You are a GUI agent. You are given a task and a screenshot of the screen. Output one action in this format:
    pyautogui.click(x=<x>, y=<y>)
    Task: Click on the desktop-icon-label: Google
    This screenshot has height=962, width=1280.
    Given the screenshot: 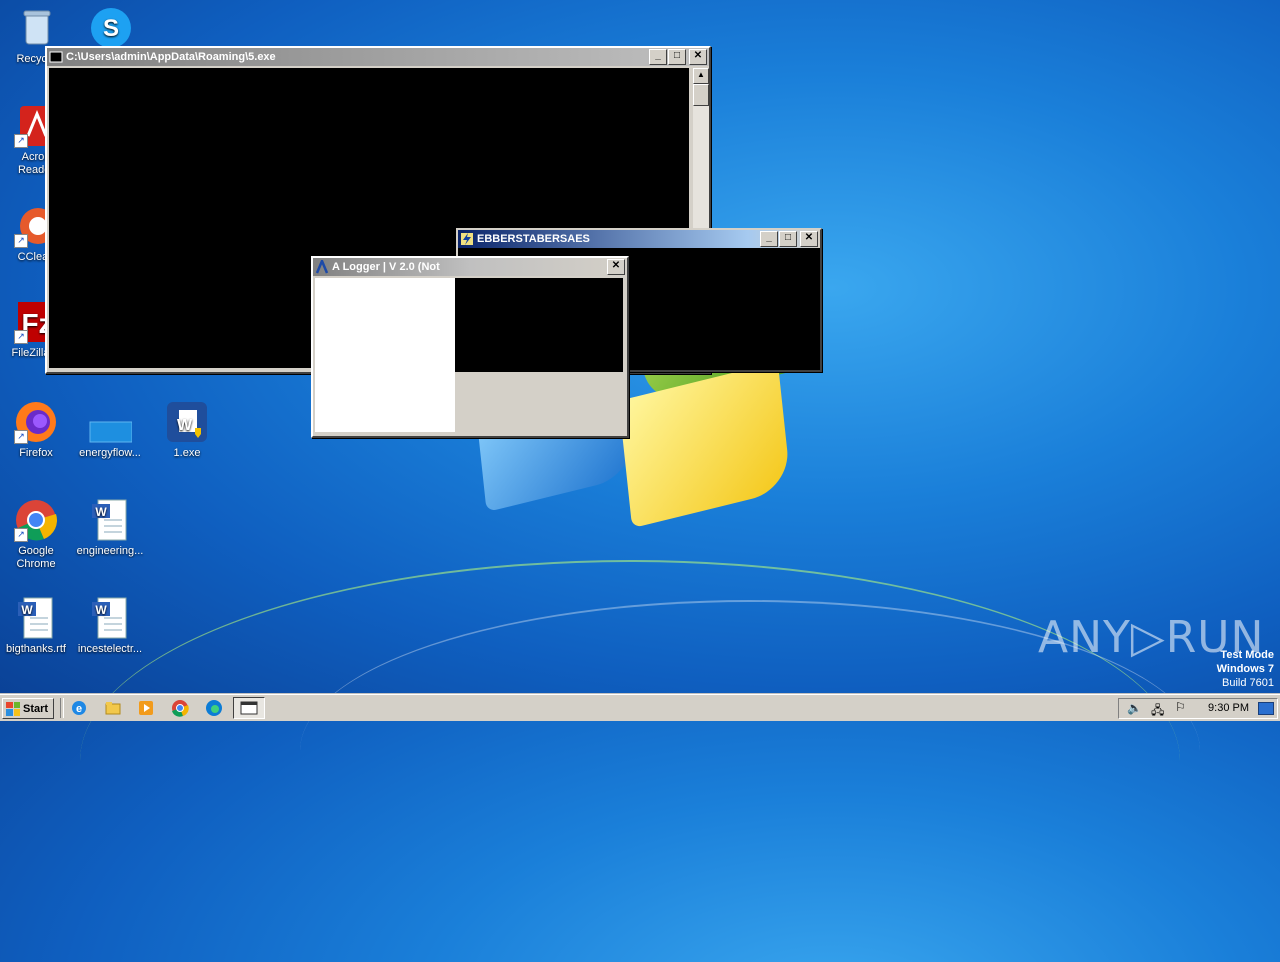 What is the action you would take?
    pyautogui.click(x=36, y=551)
    